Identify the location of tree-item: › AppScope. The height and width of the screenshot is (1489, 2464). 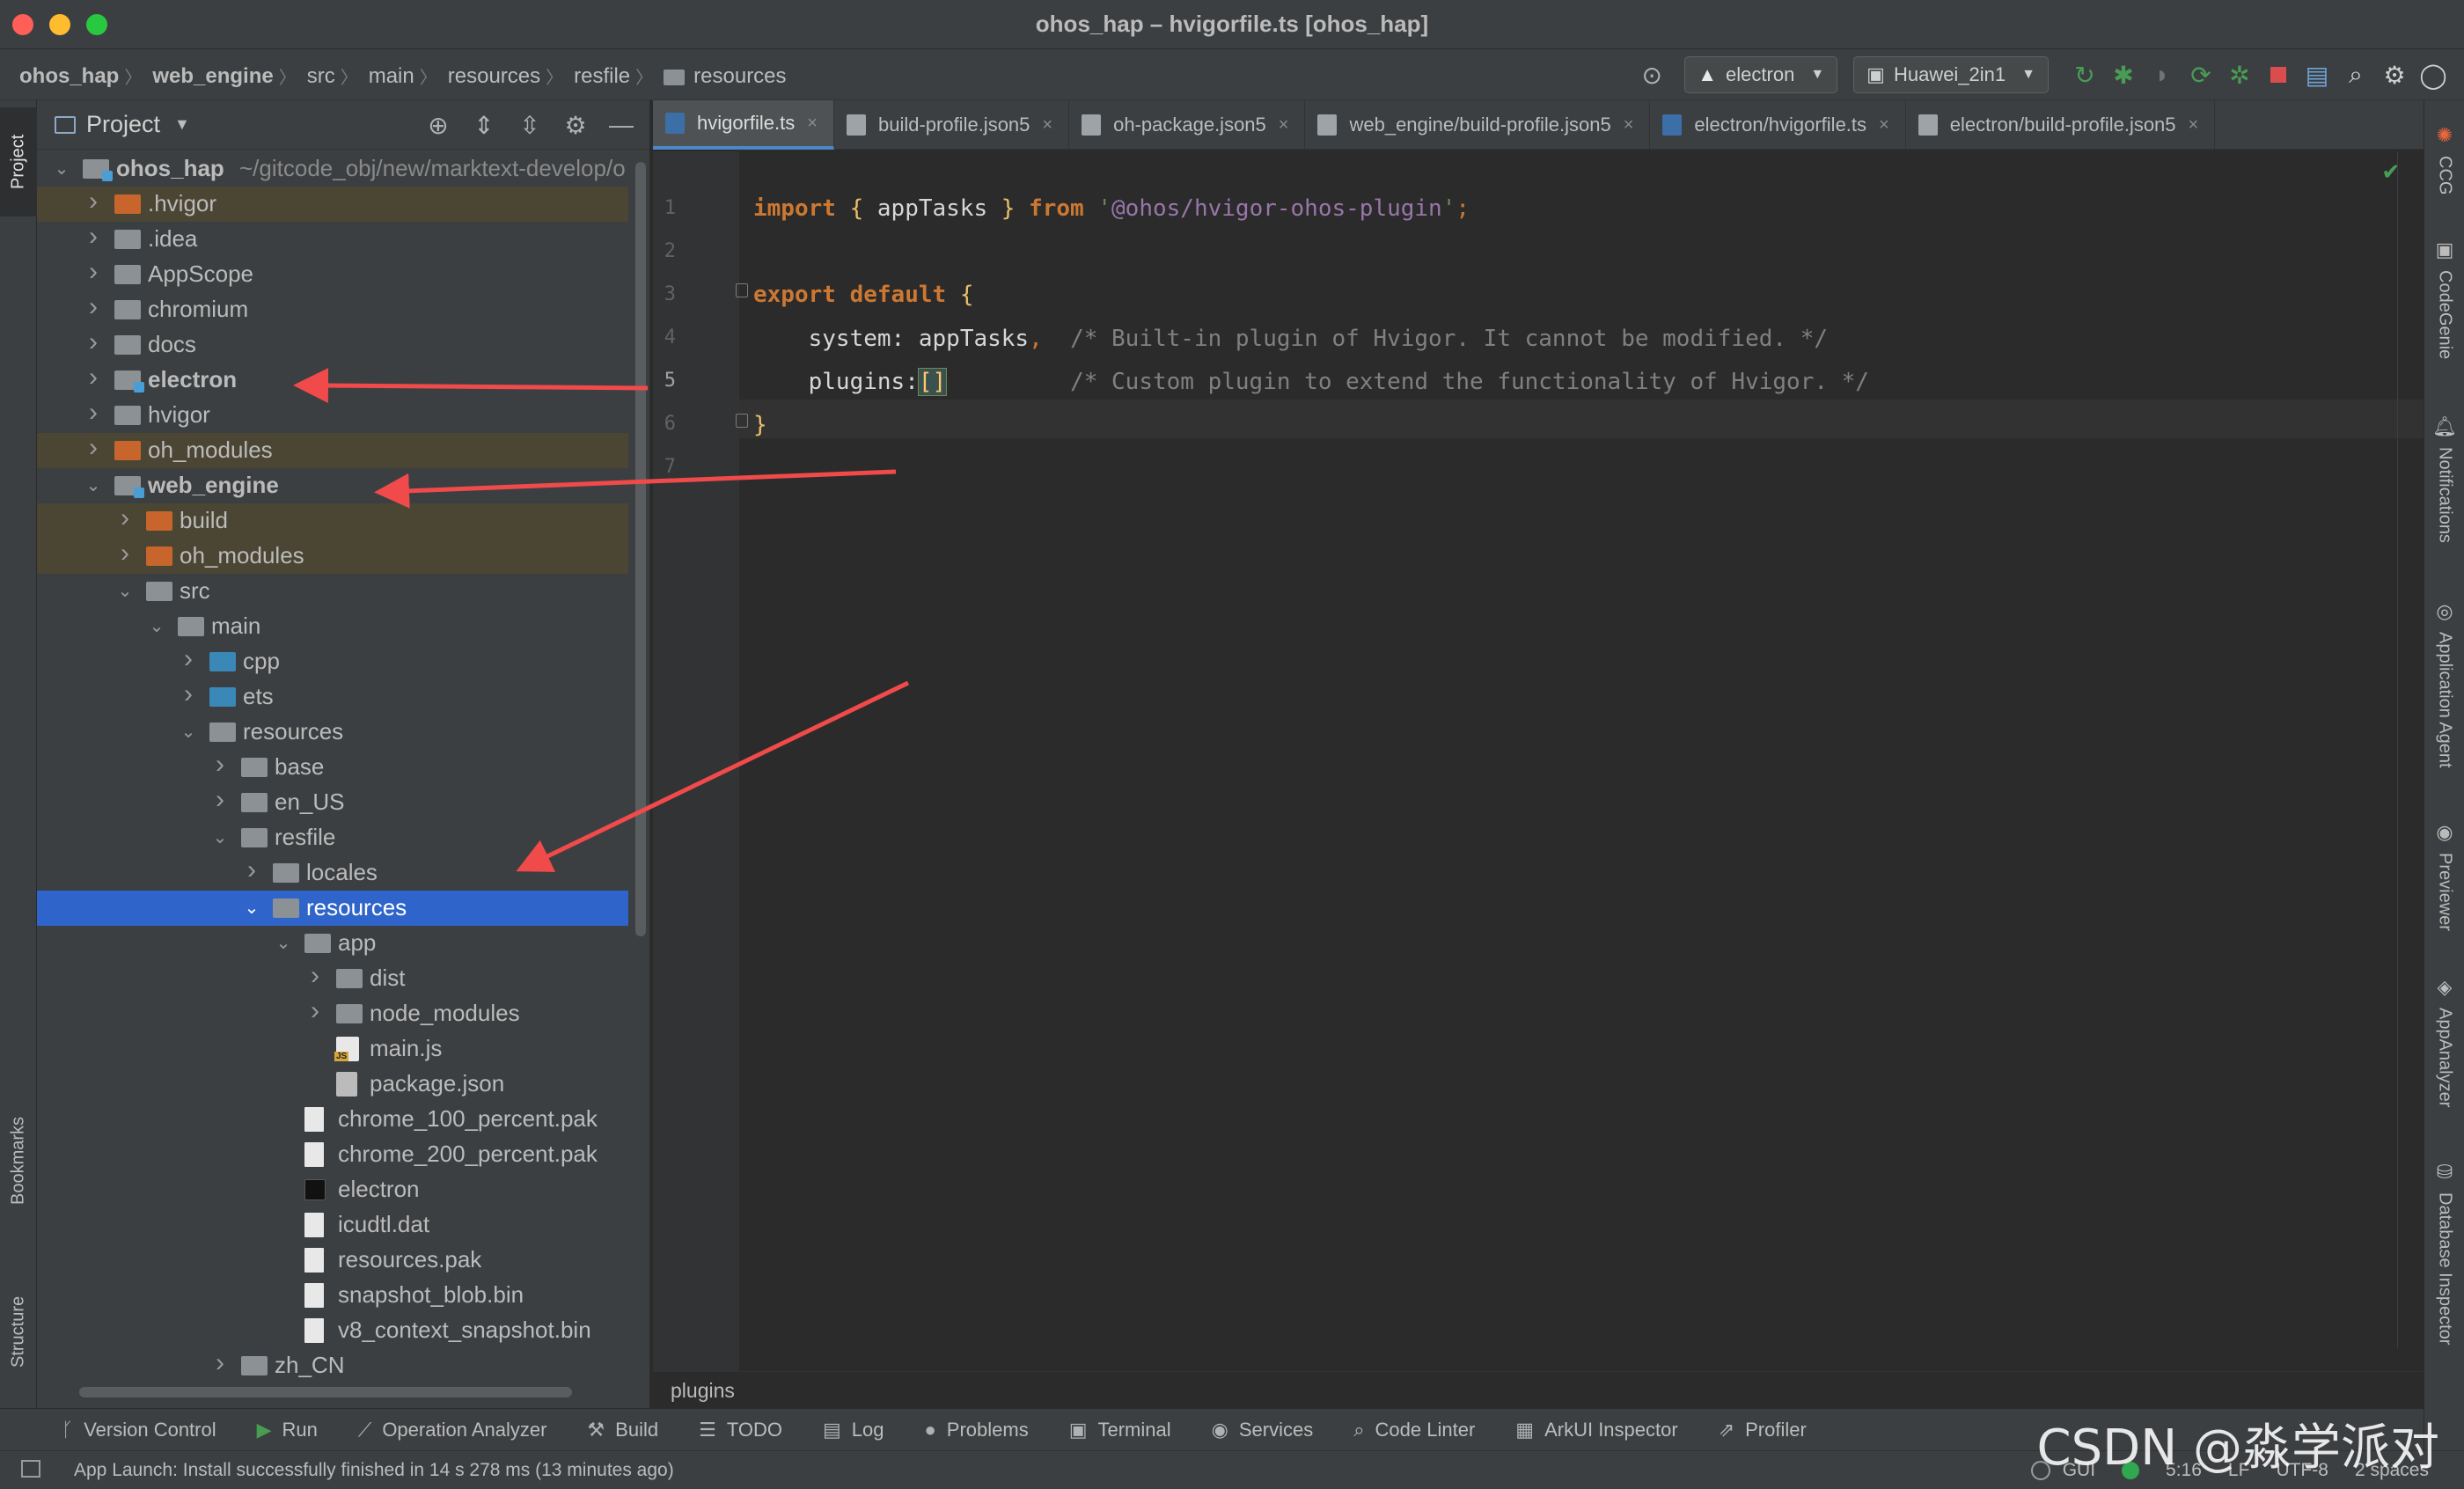
(333, 274).